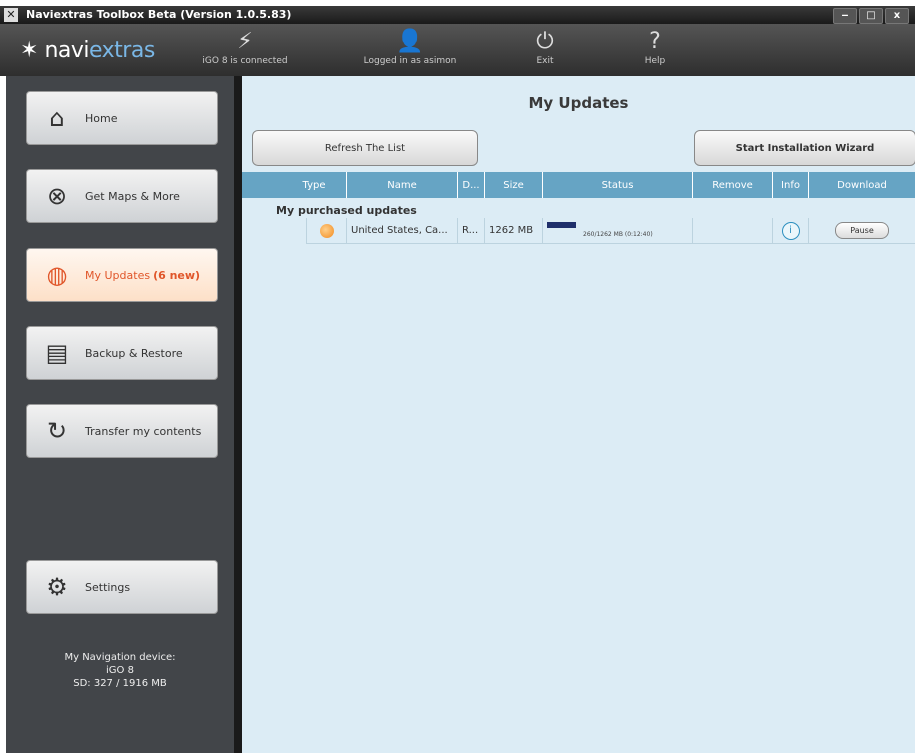 This screenshot has height=753, width=915. I want to click on download-progress-fill, so click(561, 225).